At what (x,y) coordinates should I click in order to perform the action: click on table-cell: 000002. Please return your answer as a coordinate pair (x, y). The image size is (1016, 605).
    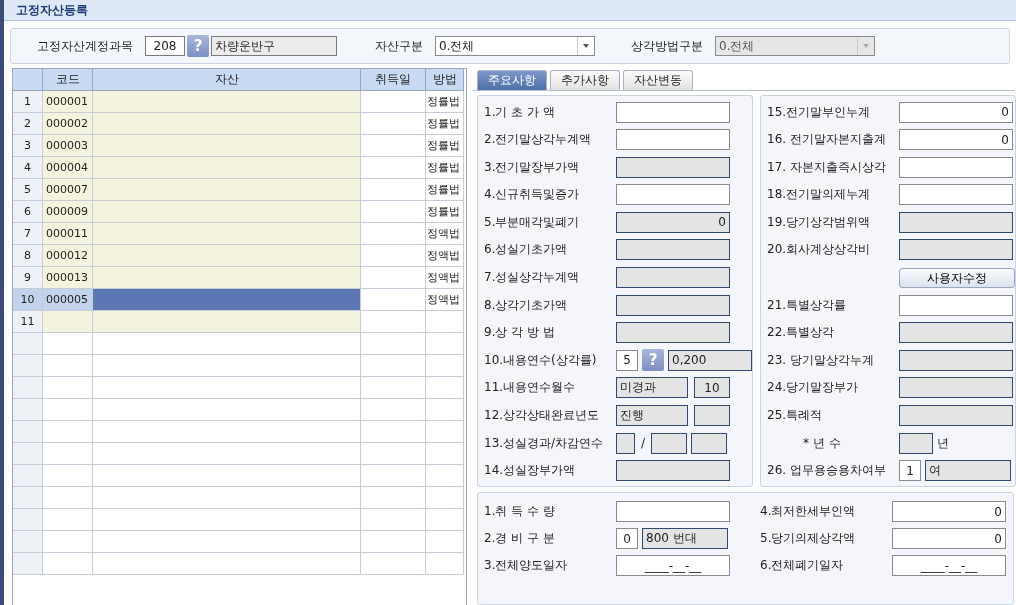
    Looking at the image, I should click on (68, 124).